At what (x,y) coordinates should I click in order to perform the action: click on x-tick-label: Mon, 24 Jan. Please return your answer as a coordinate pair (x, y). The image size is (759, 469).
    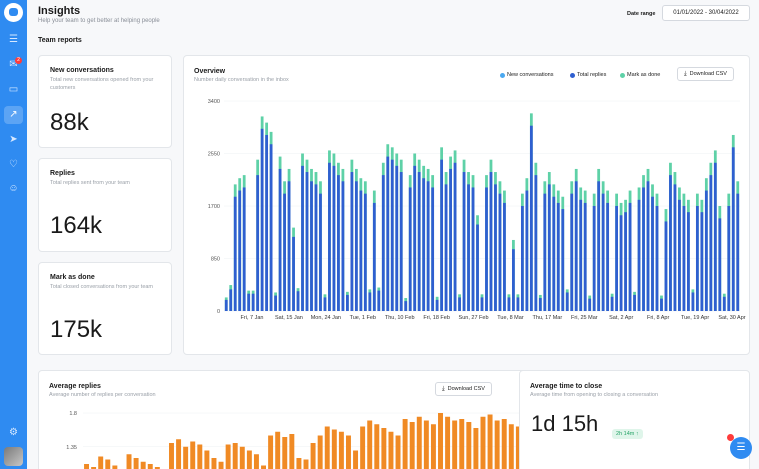
    Looking at the image, I should click on (326, 318).